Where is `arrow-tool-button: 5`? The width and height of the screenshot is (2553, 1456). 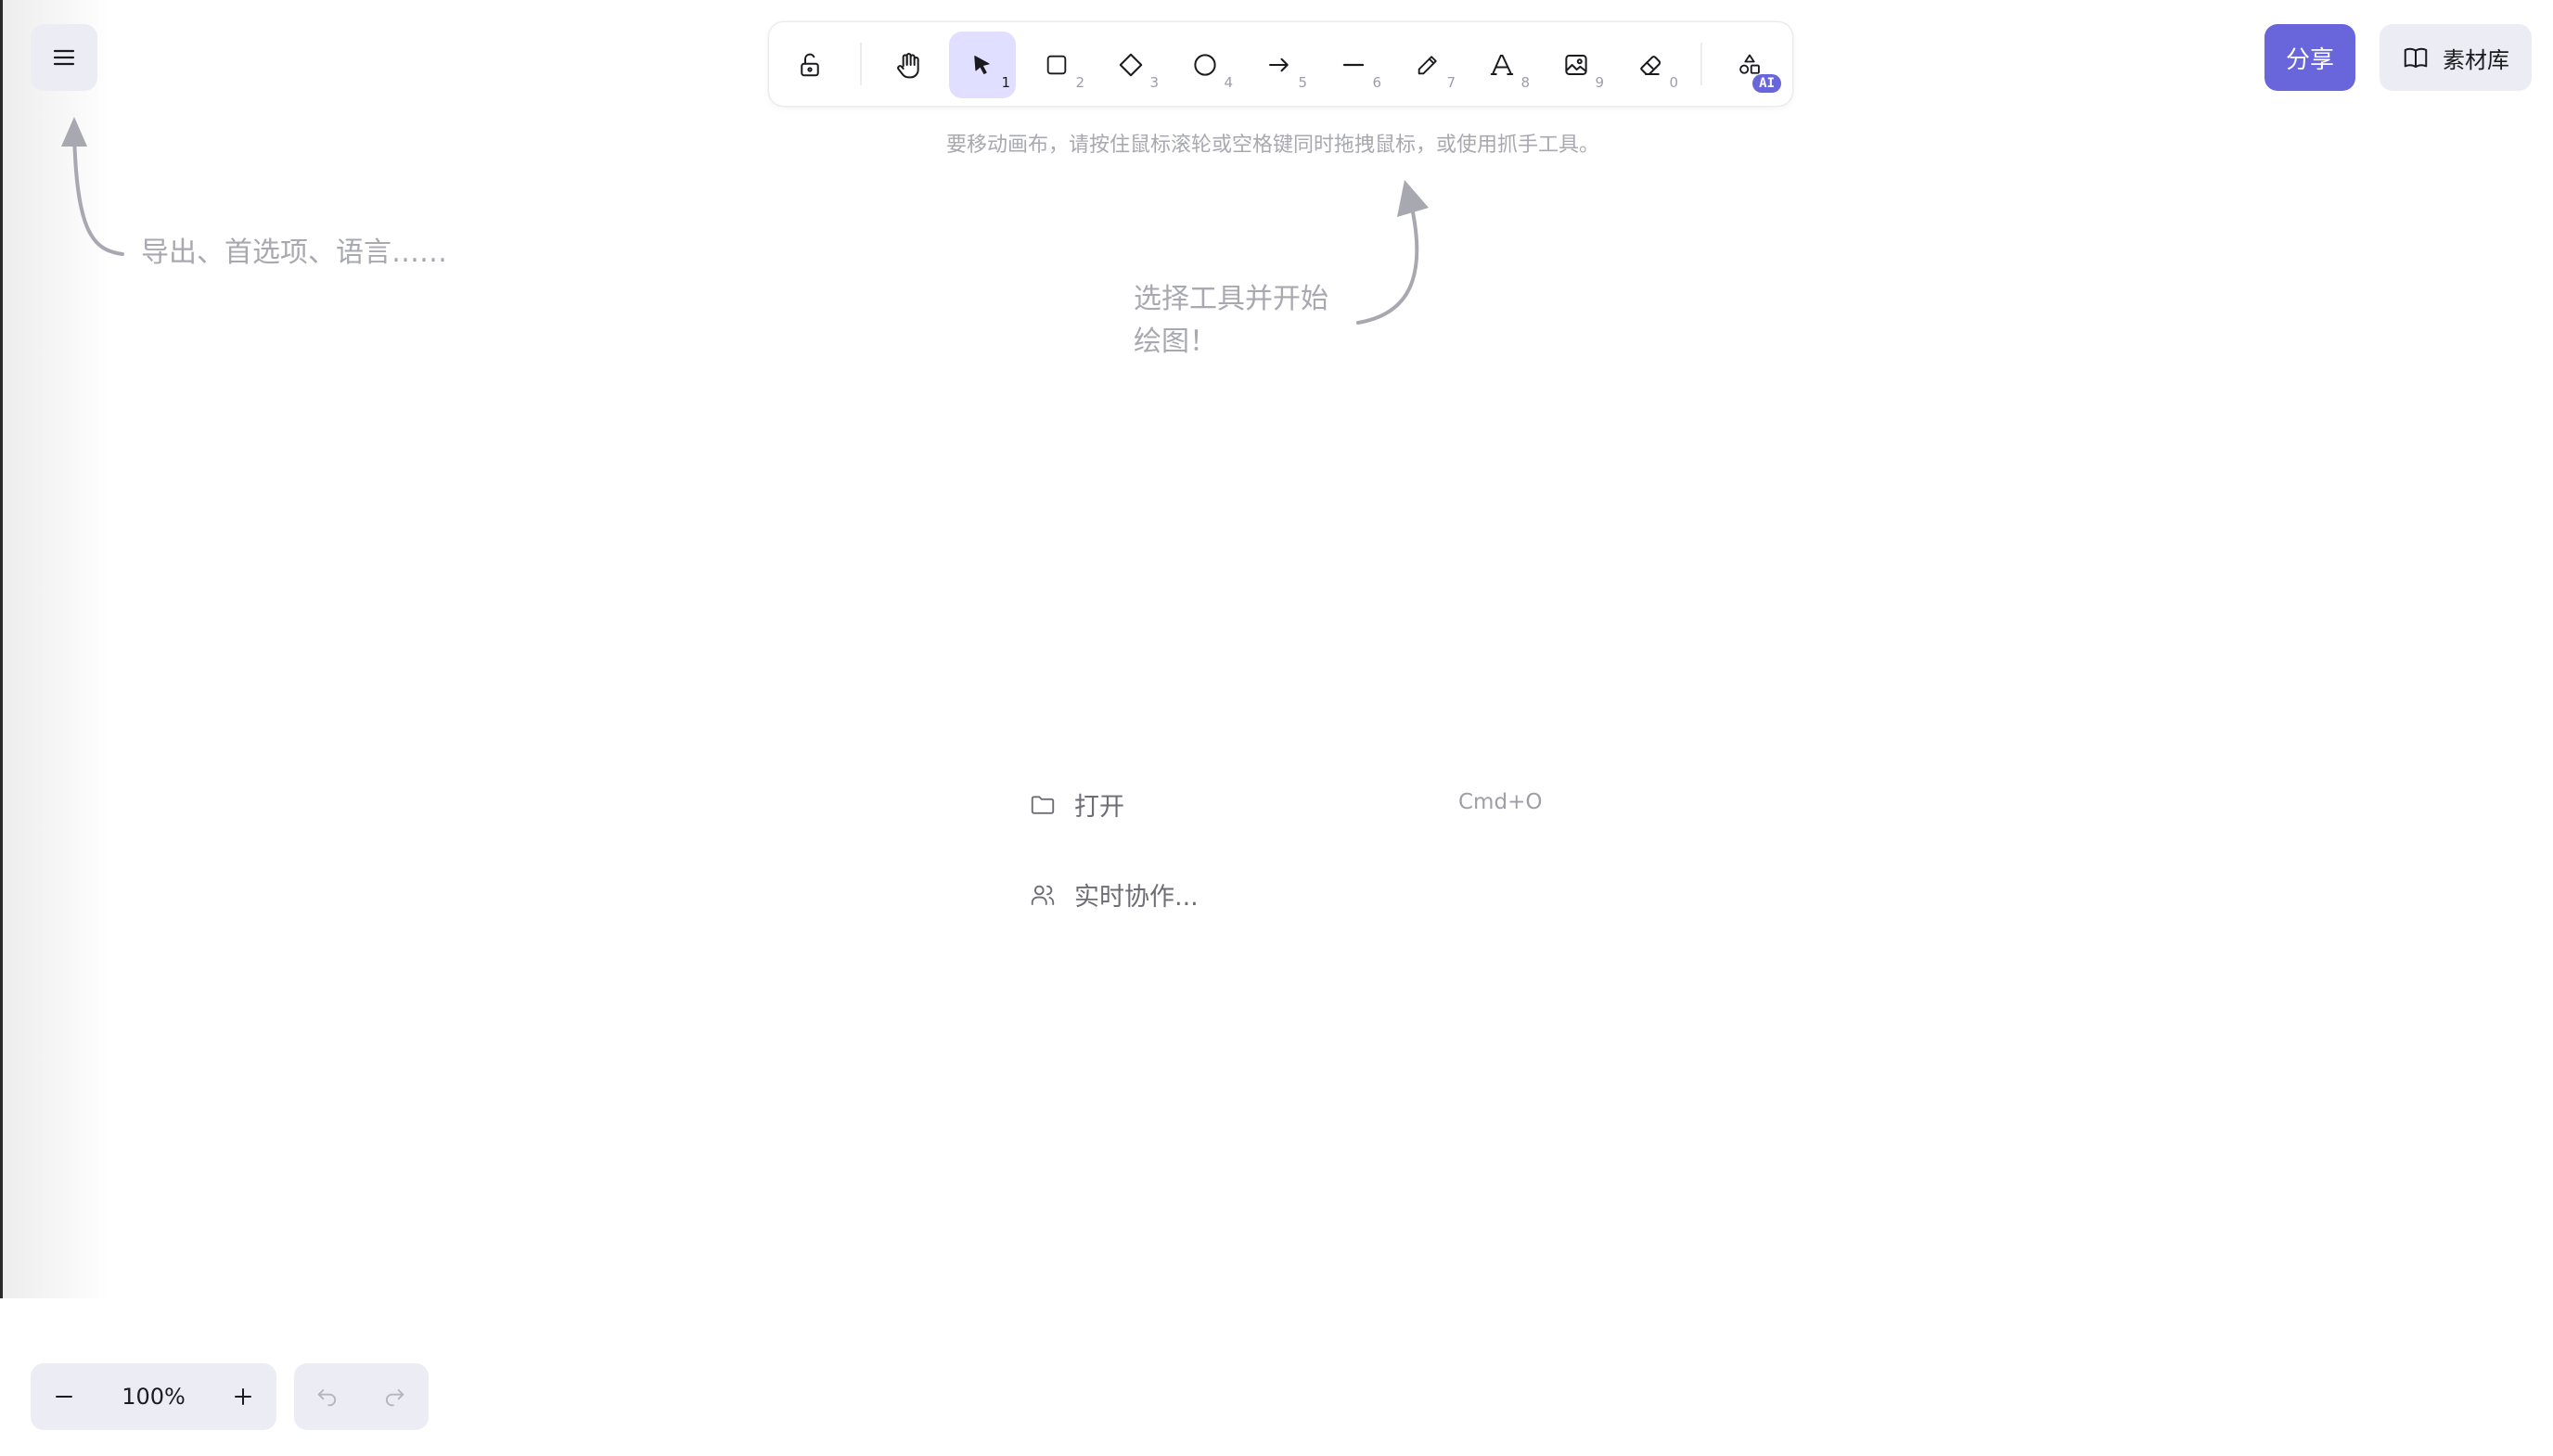
arrow-tool-button: 5 is located at coordinates (1279, 65).